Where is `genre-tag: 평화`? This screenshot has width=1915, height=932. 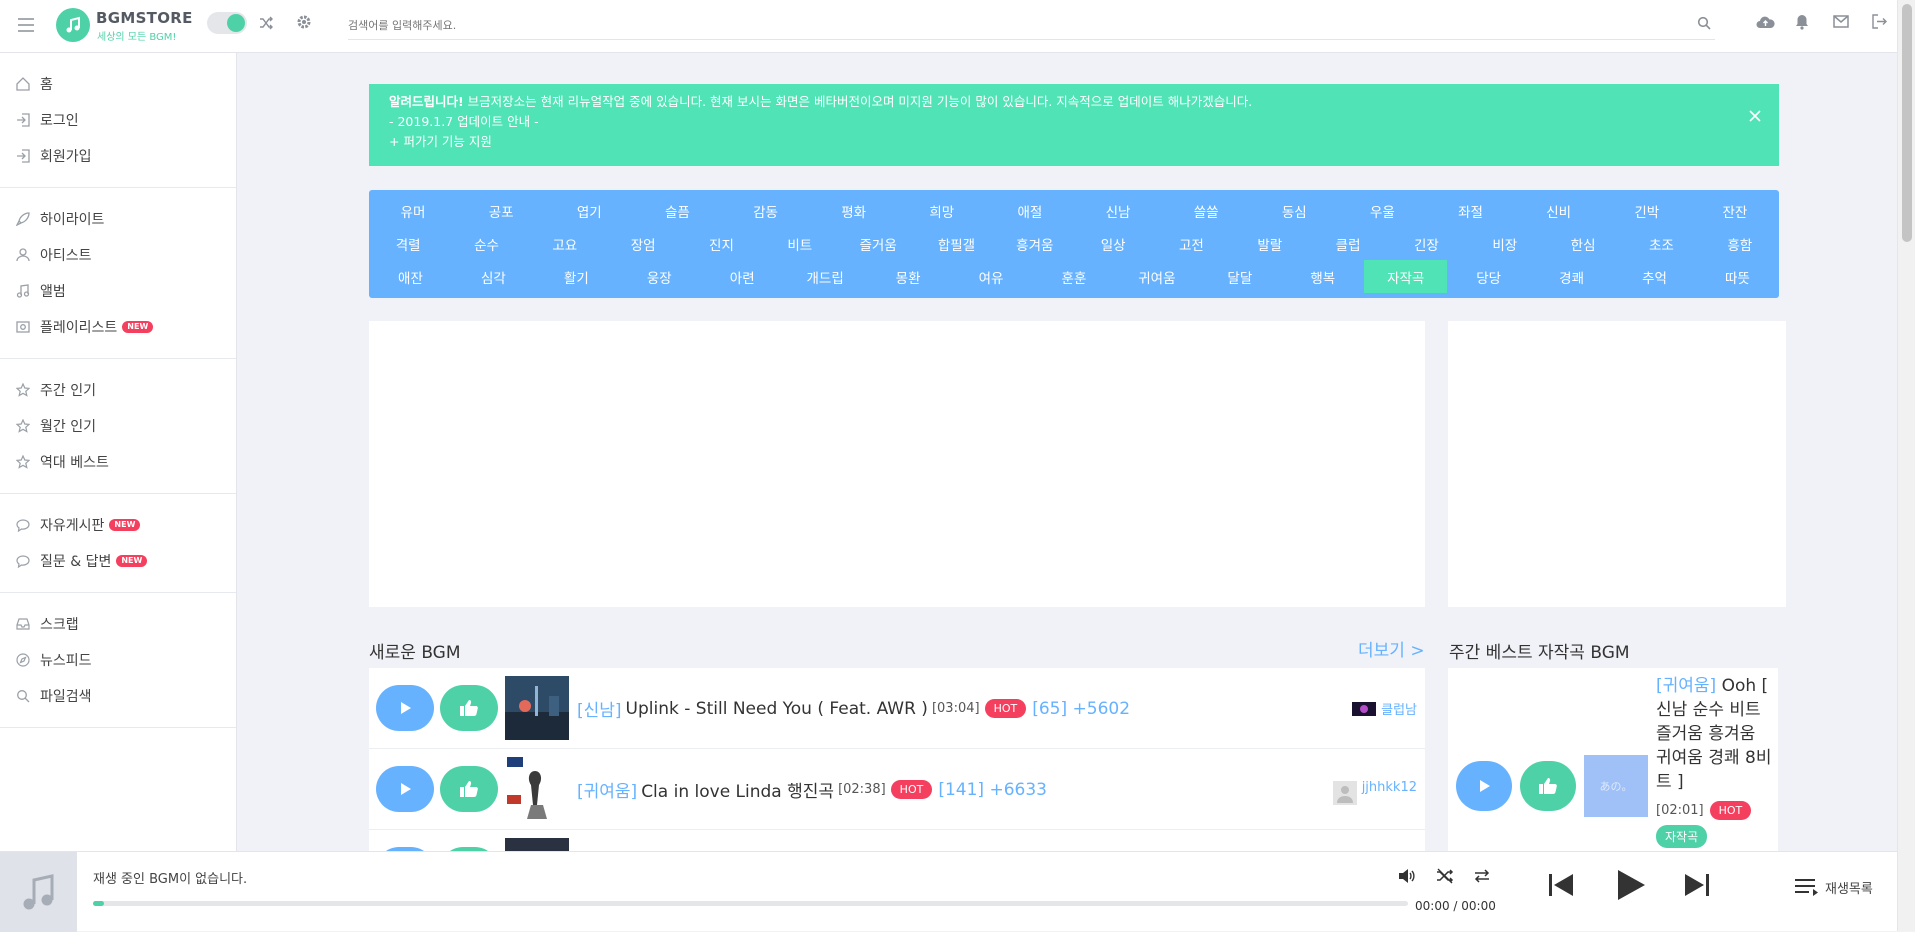
genre-tag: 평화 is located at coordinates (854, 210).